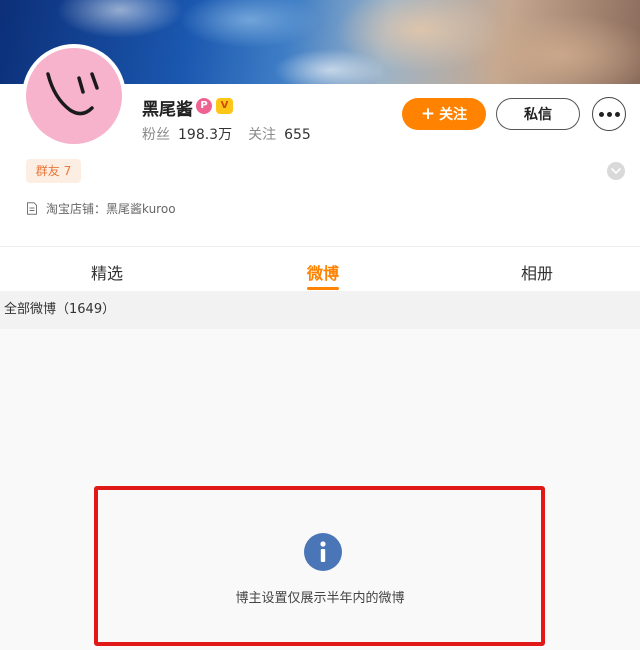  What do you see at coordinates (107, 272) in the screenshot?
I see `tab-featured: 精选` at bounding box center [107, 272].